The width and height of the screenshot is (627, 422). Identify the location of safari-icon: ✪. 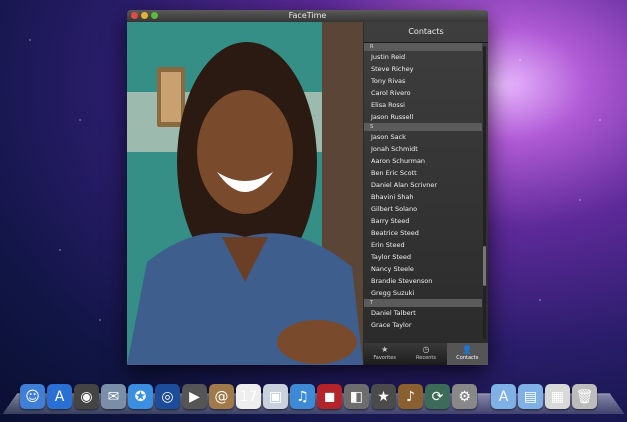
(140, 396).